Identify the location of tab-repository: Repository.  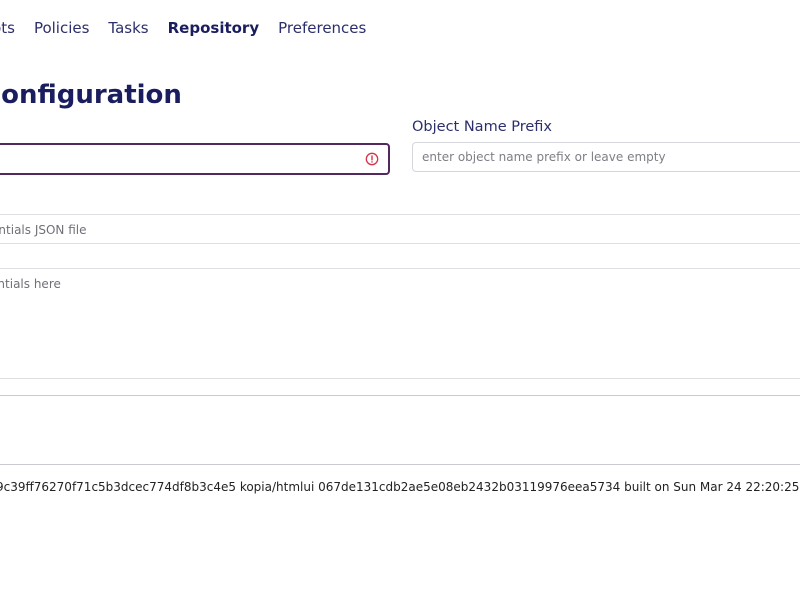
(214, 28).